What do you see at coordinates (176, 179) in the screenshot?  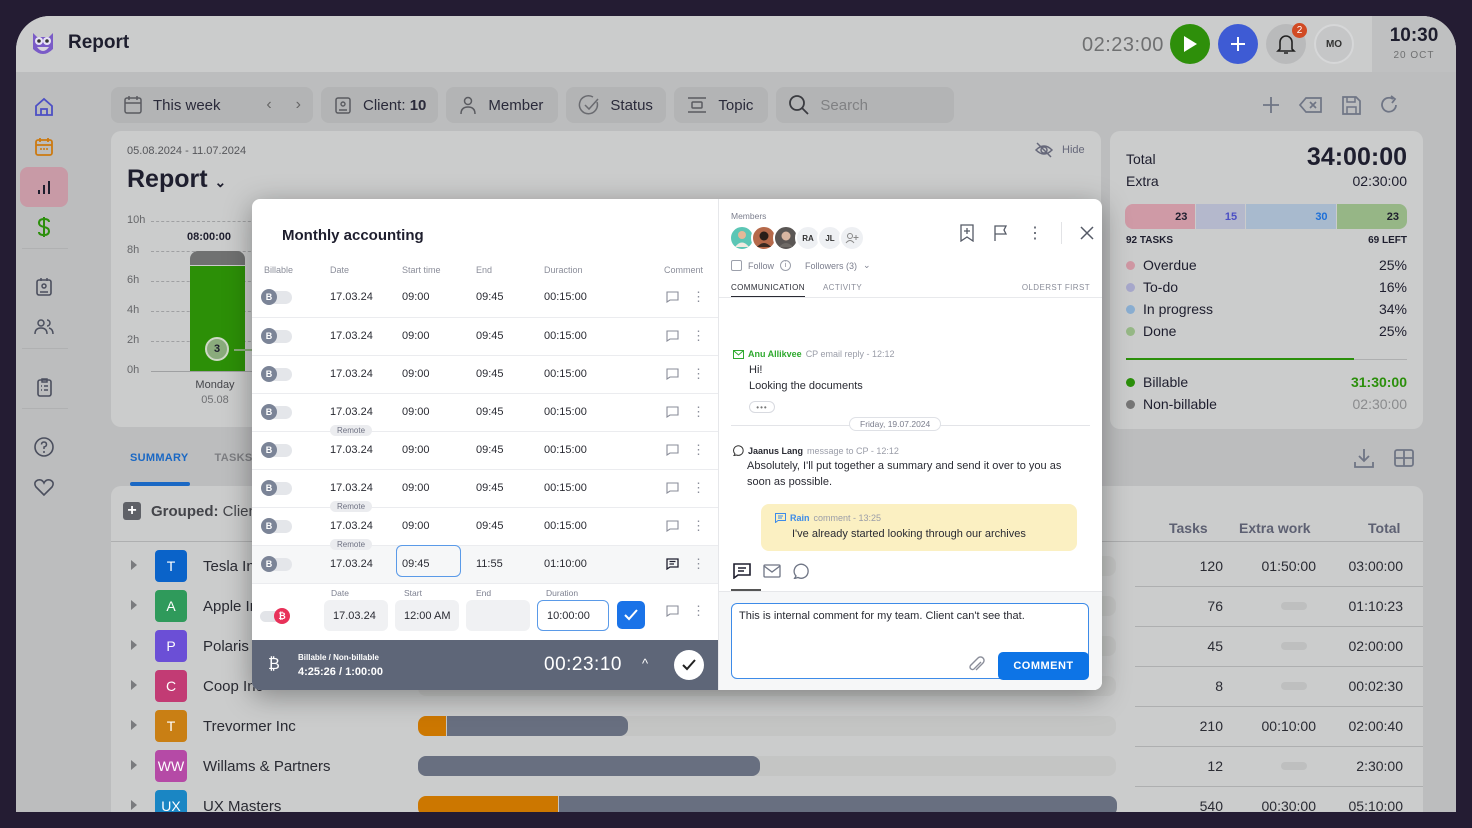 I see `report-title: Report ⌄` at bounding box center [176, 179].